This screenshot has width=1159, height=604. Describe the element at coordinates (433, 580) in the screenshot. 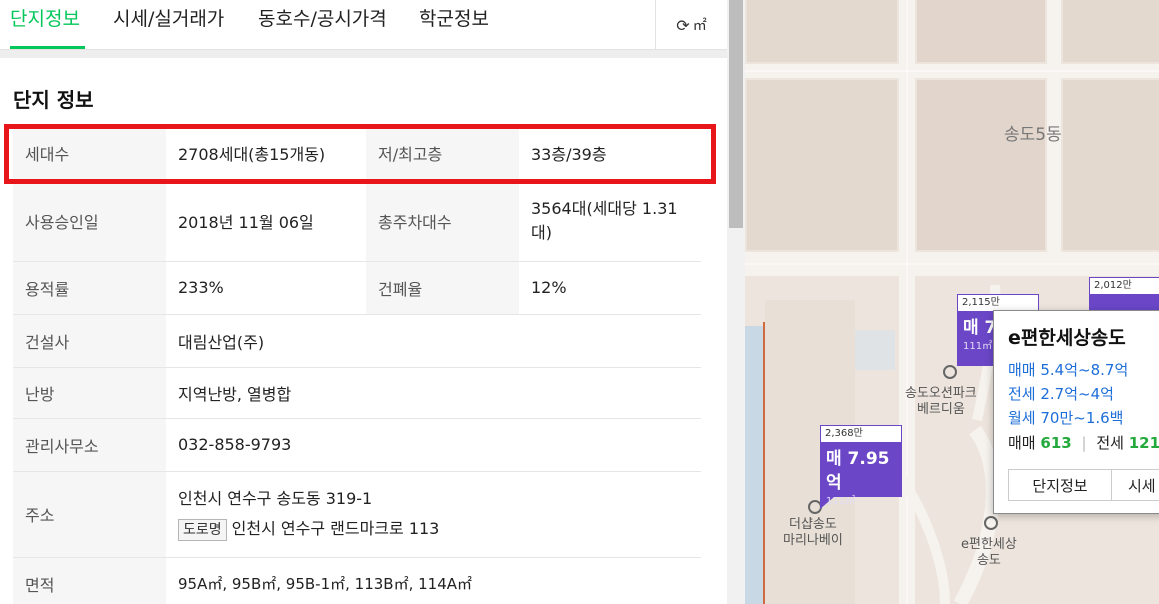

I see `area-value: 95A㎡, 95B㎡, 95B-1㎡, 113B㎡, 114A㎡` at that location.